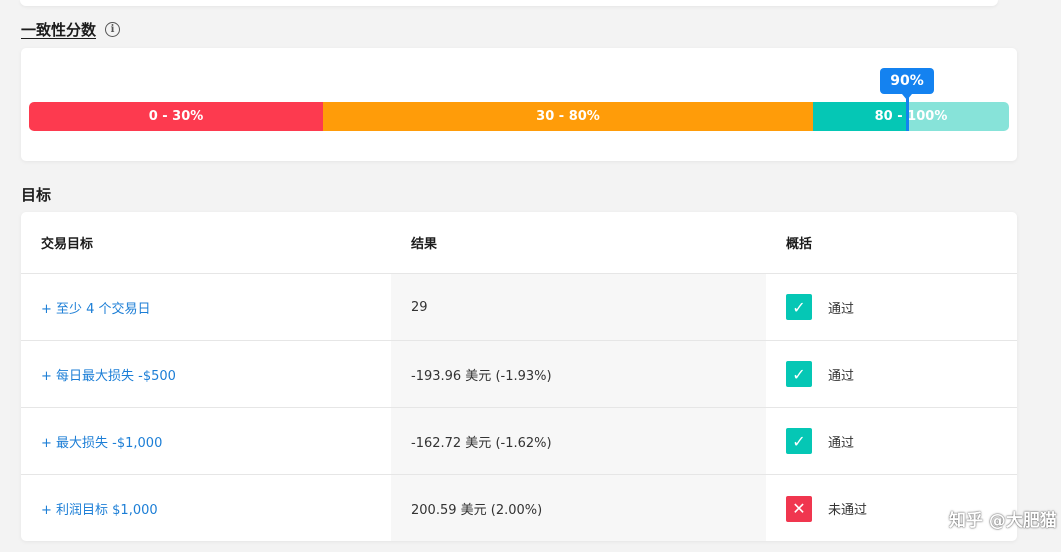  Describe the element at coordinates (58, 29) in the screenshot. I see `consistency-title-text: 一致性分数` at that location.